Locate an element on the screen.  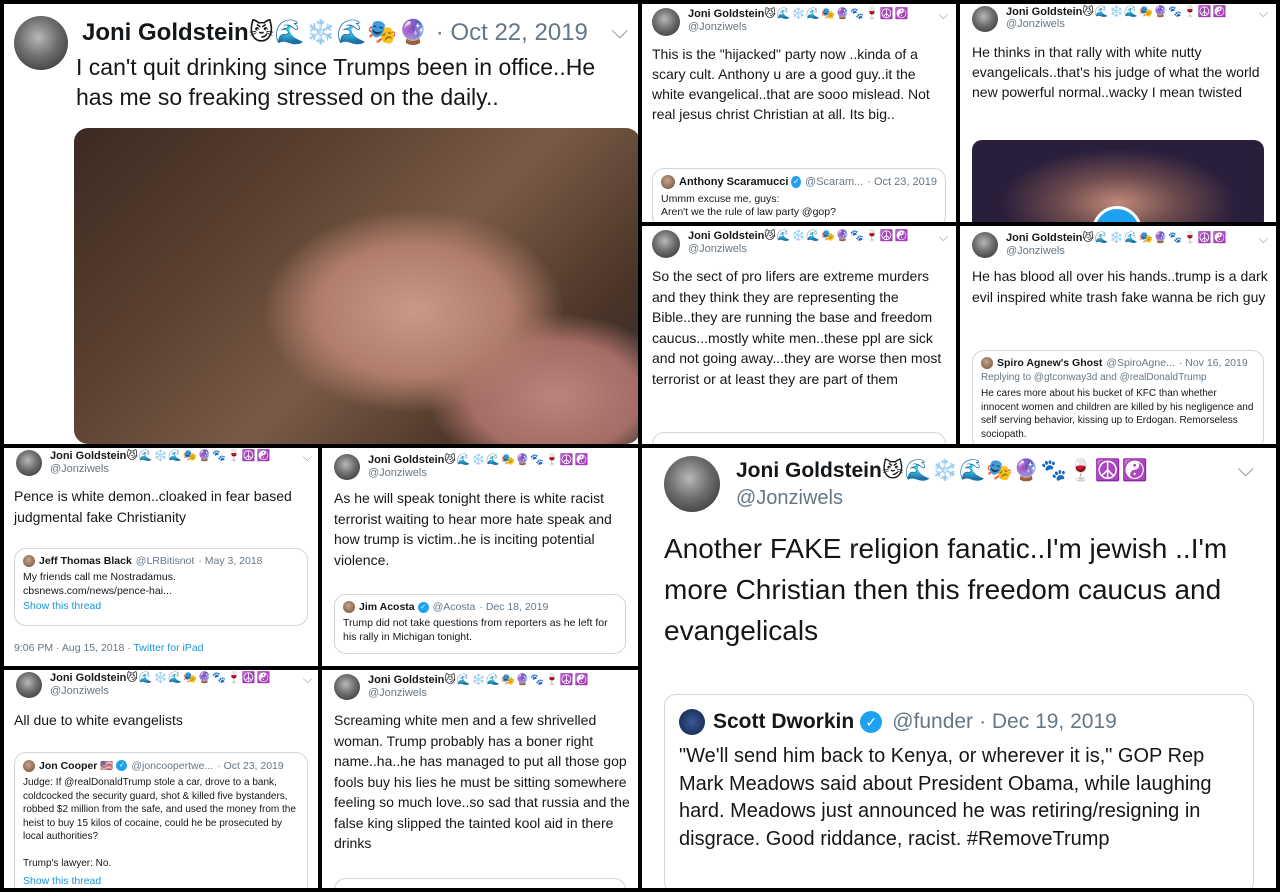
play-icon is located at coordinates (1117, 214).